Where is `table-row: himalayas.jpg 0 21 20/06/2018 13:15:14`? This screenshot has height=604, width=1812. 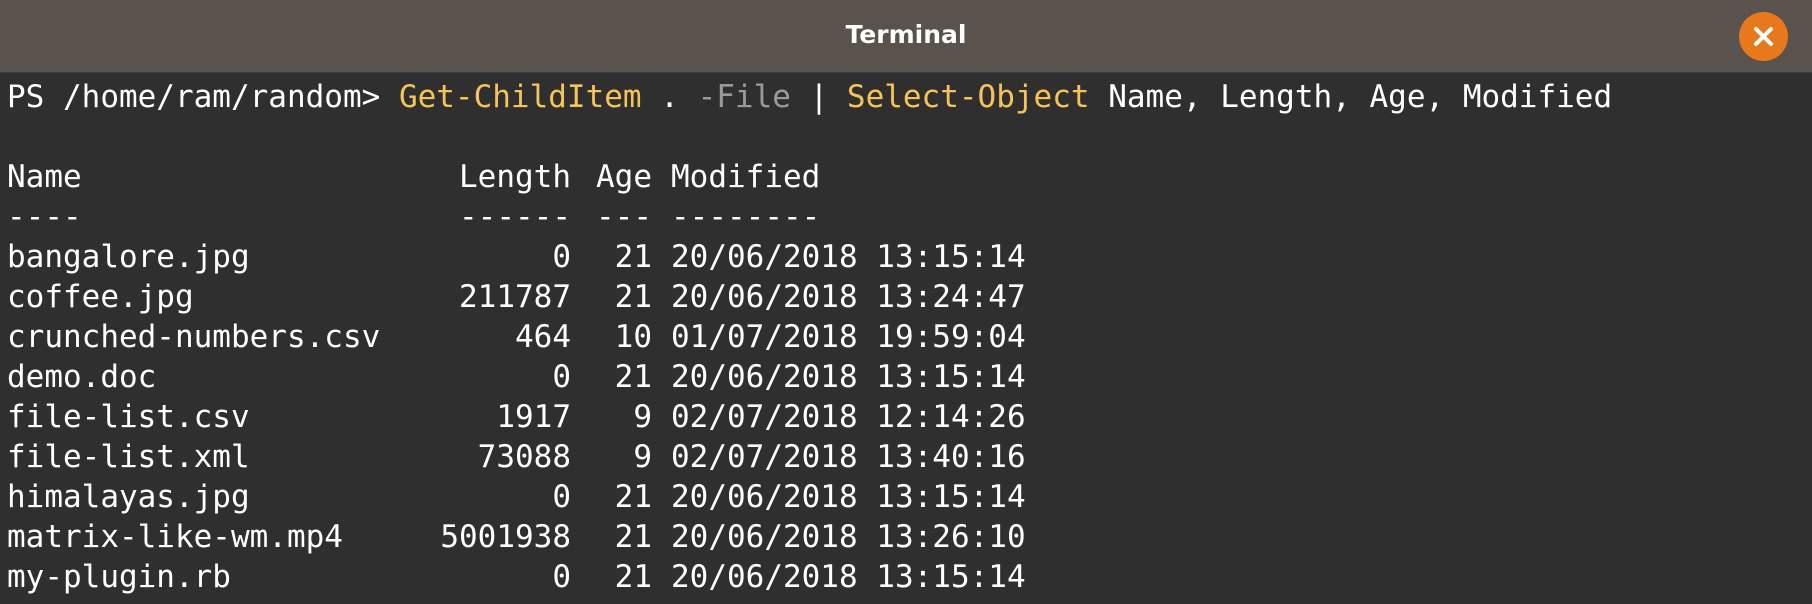 table-row: himalayas.jpg 0 21 20/06/2018 13:15:14 is located at coordinates (909, 497).